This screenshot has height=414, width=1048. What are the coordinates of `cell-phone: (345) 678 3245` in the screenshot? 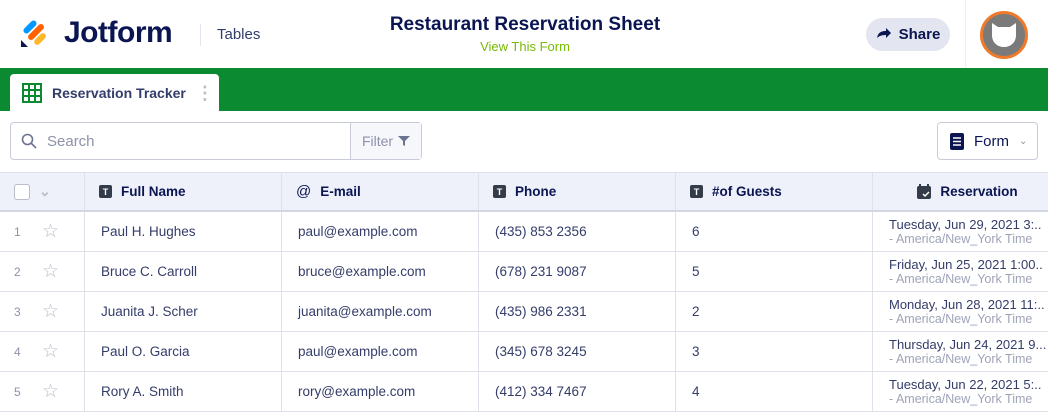 It's located at (577, 351).